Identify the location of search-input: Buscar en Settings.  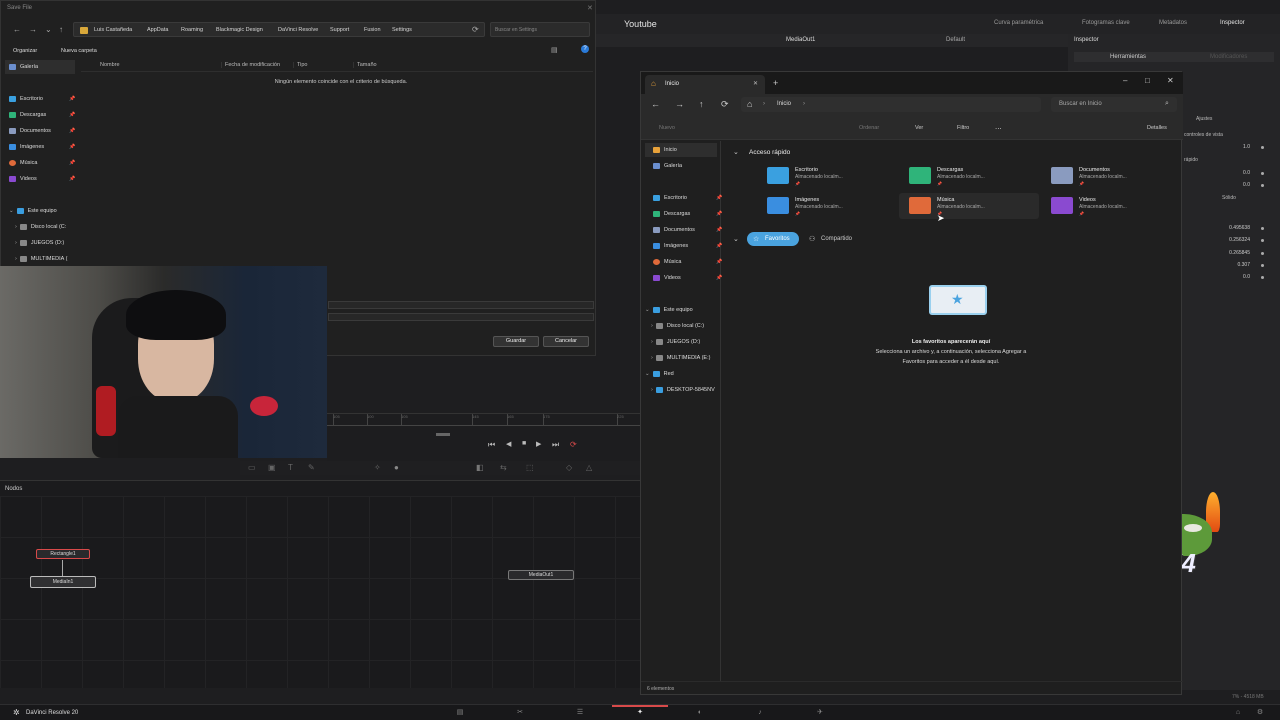
(540, 29).